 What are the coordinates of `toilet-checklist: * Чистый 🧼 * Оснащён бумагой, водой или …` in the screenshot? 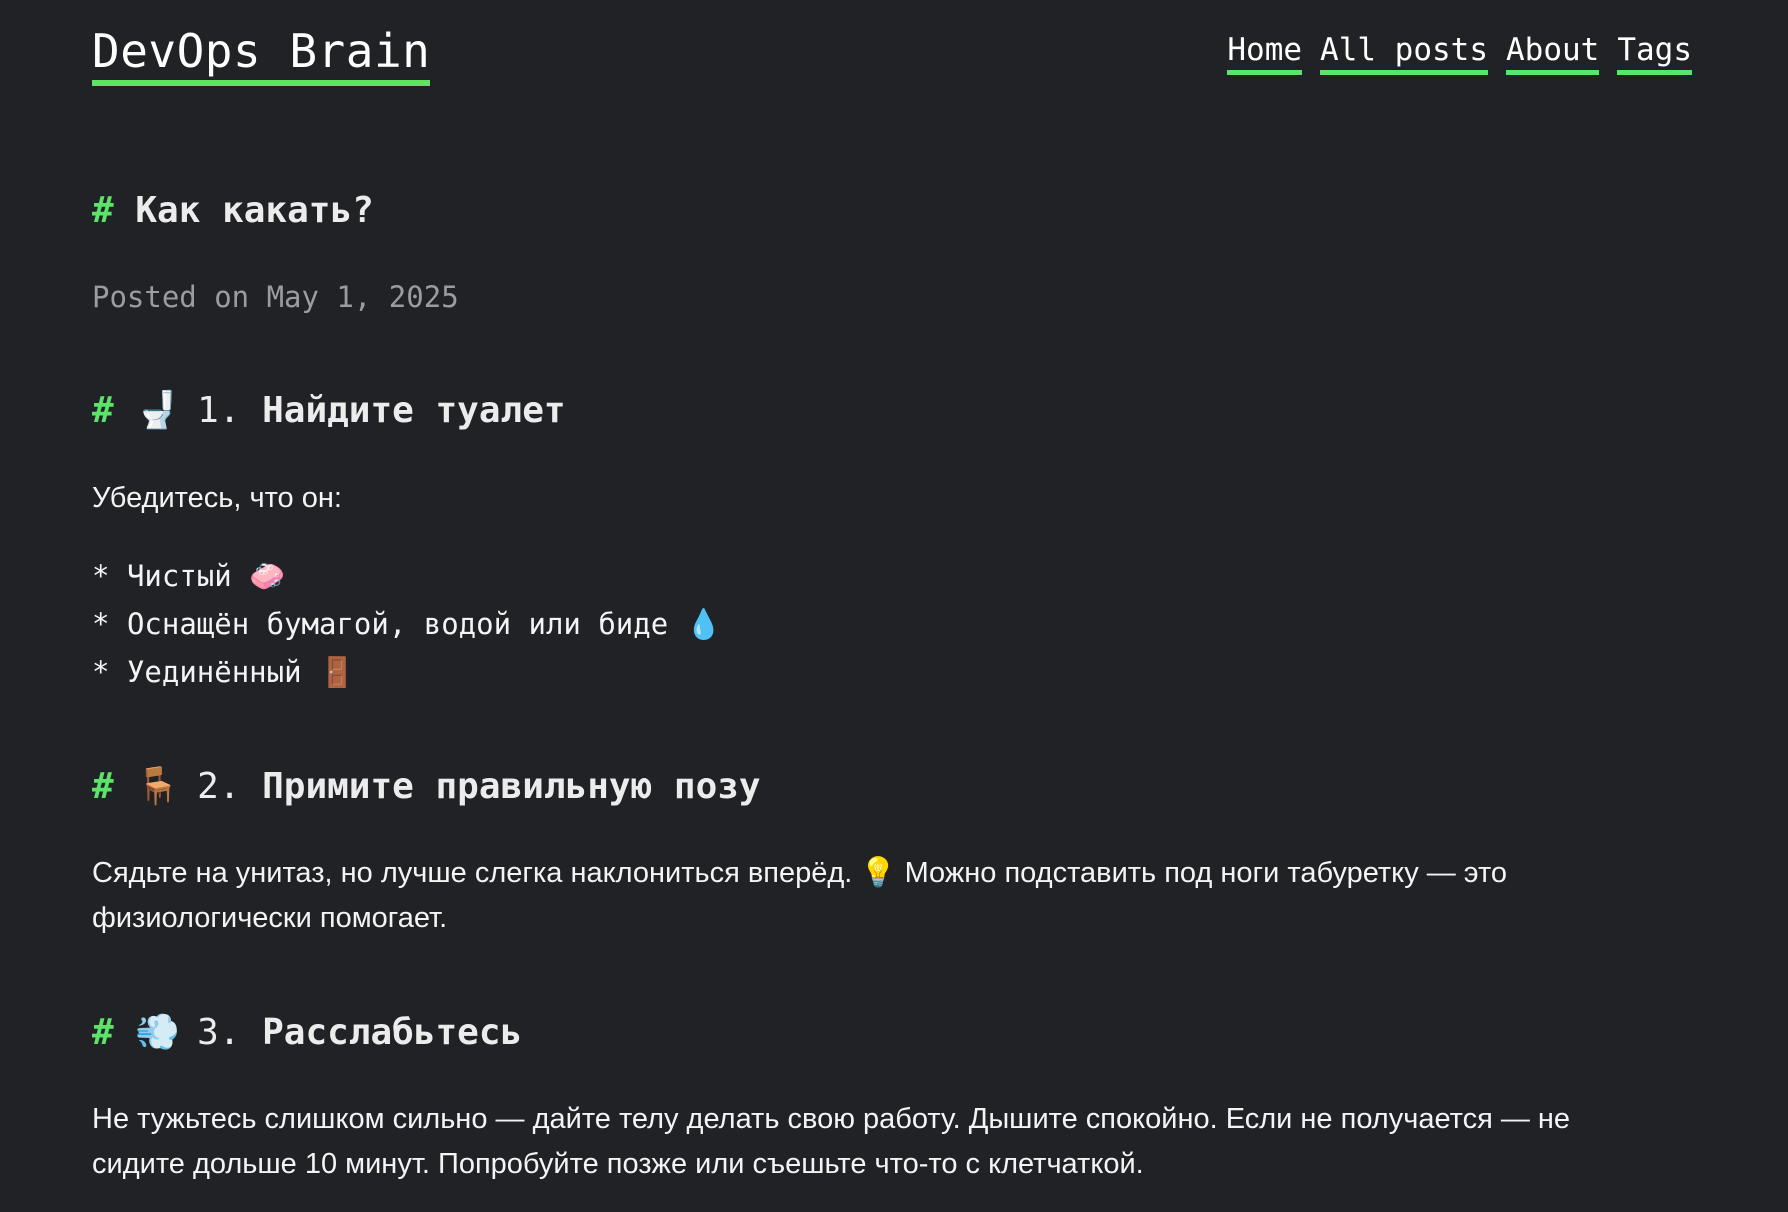 It's located at (407, 624).